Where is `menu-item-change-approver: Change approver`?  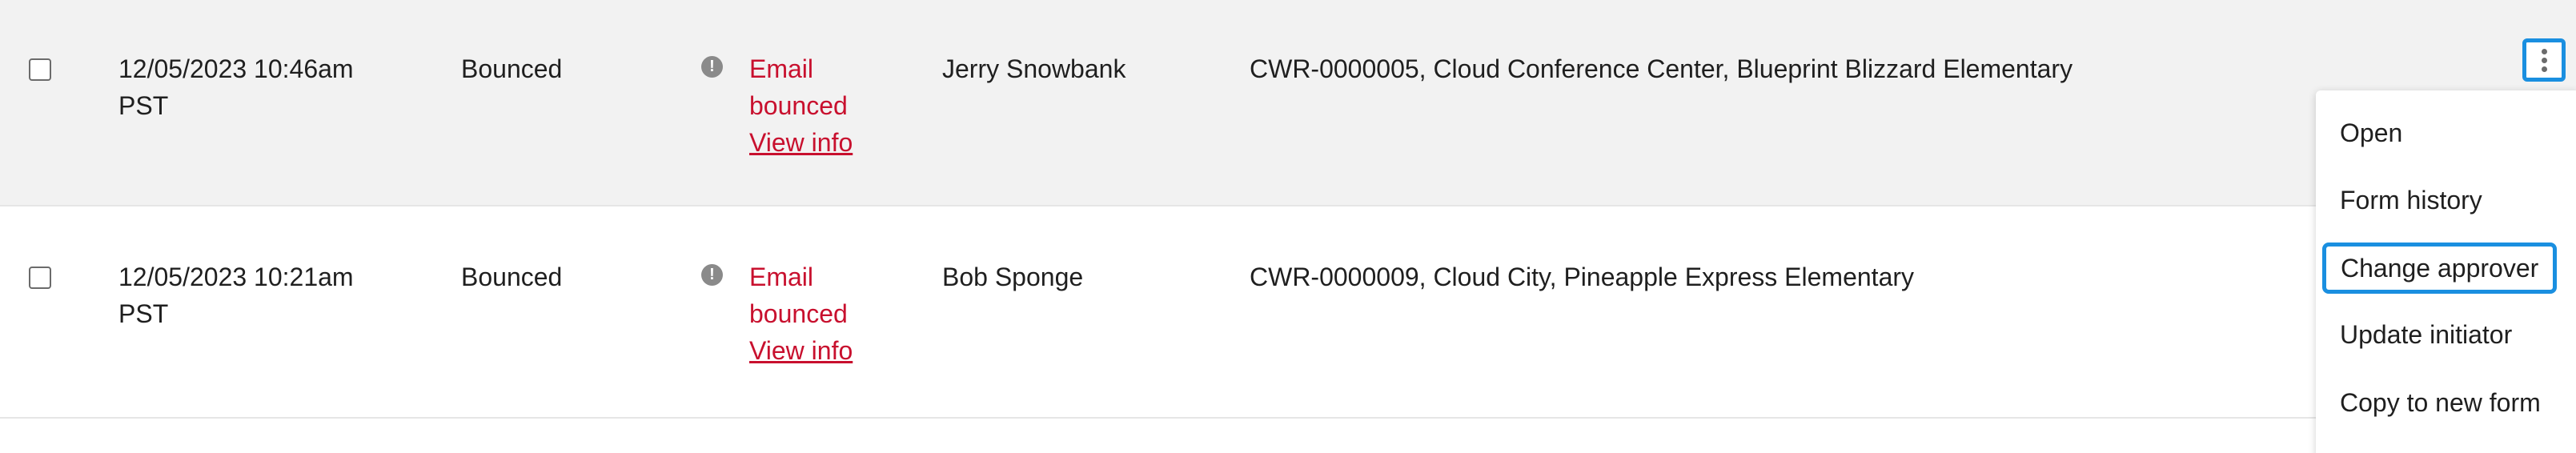 menu-item-change-approver: Change approver is located at coordinates (2440, 268).